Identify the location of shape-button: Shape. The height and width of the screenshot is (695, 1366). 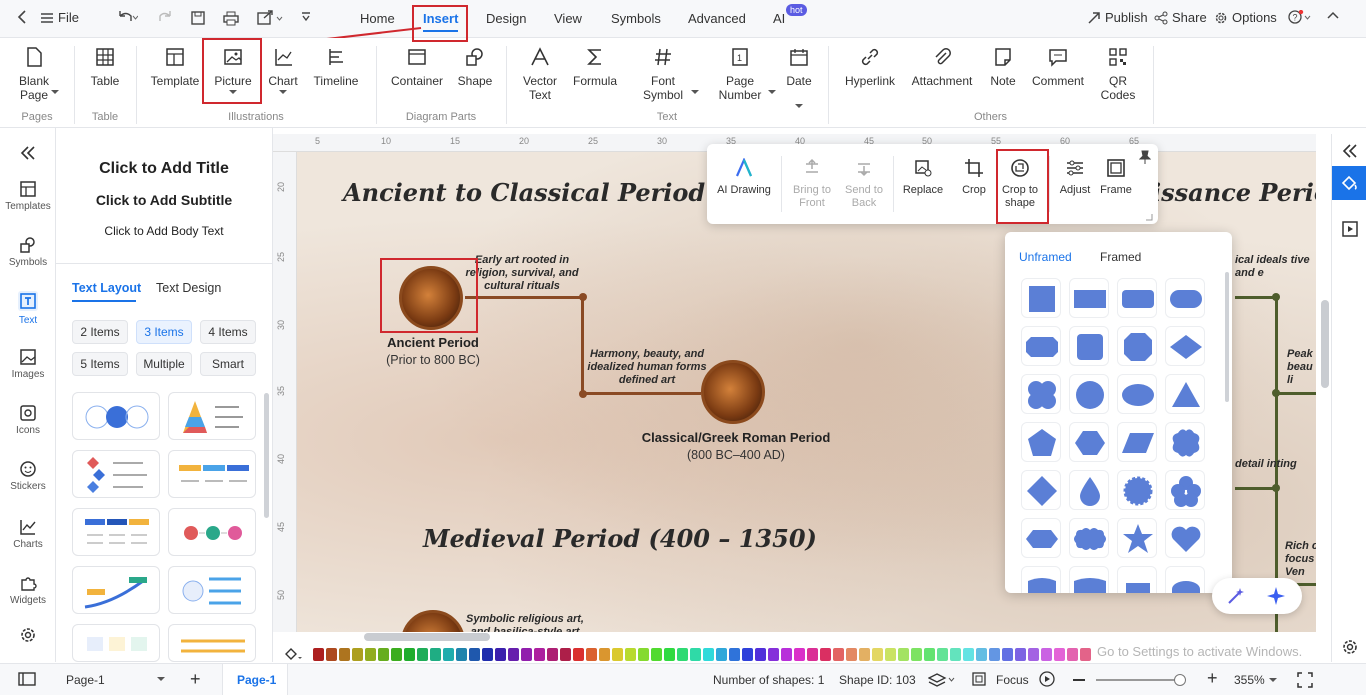
(475, 67).